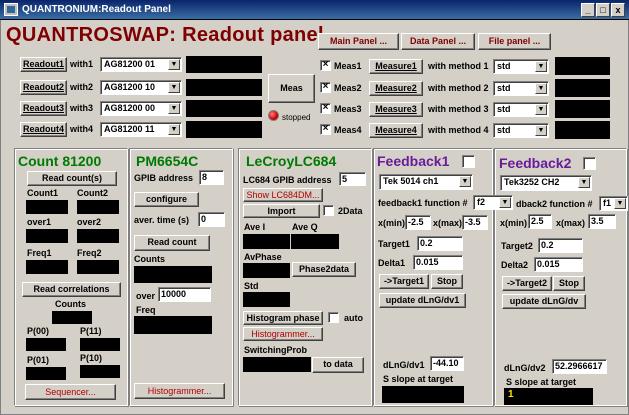 Image resolution: width=629 pixels, height=415 pixels. What do you see at coordinates (47, 236) in the screenshot?
I see `over1-display` at bounding box center [47, 236].